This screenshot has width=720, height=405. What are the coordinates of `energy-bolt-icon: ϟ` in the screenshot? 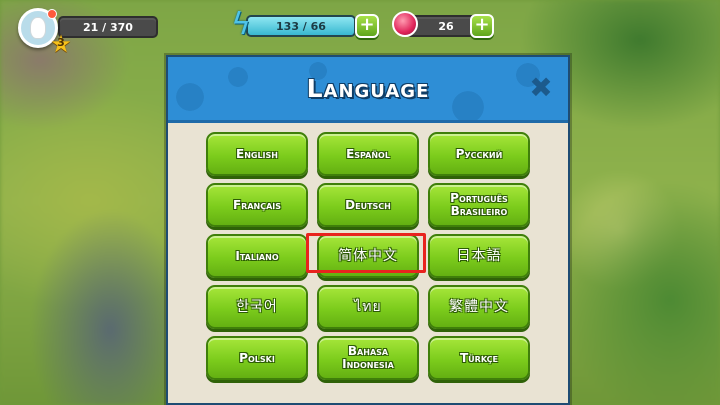 It's located at (241, 24).